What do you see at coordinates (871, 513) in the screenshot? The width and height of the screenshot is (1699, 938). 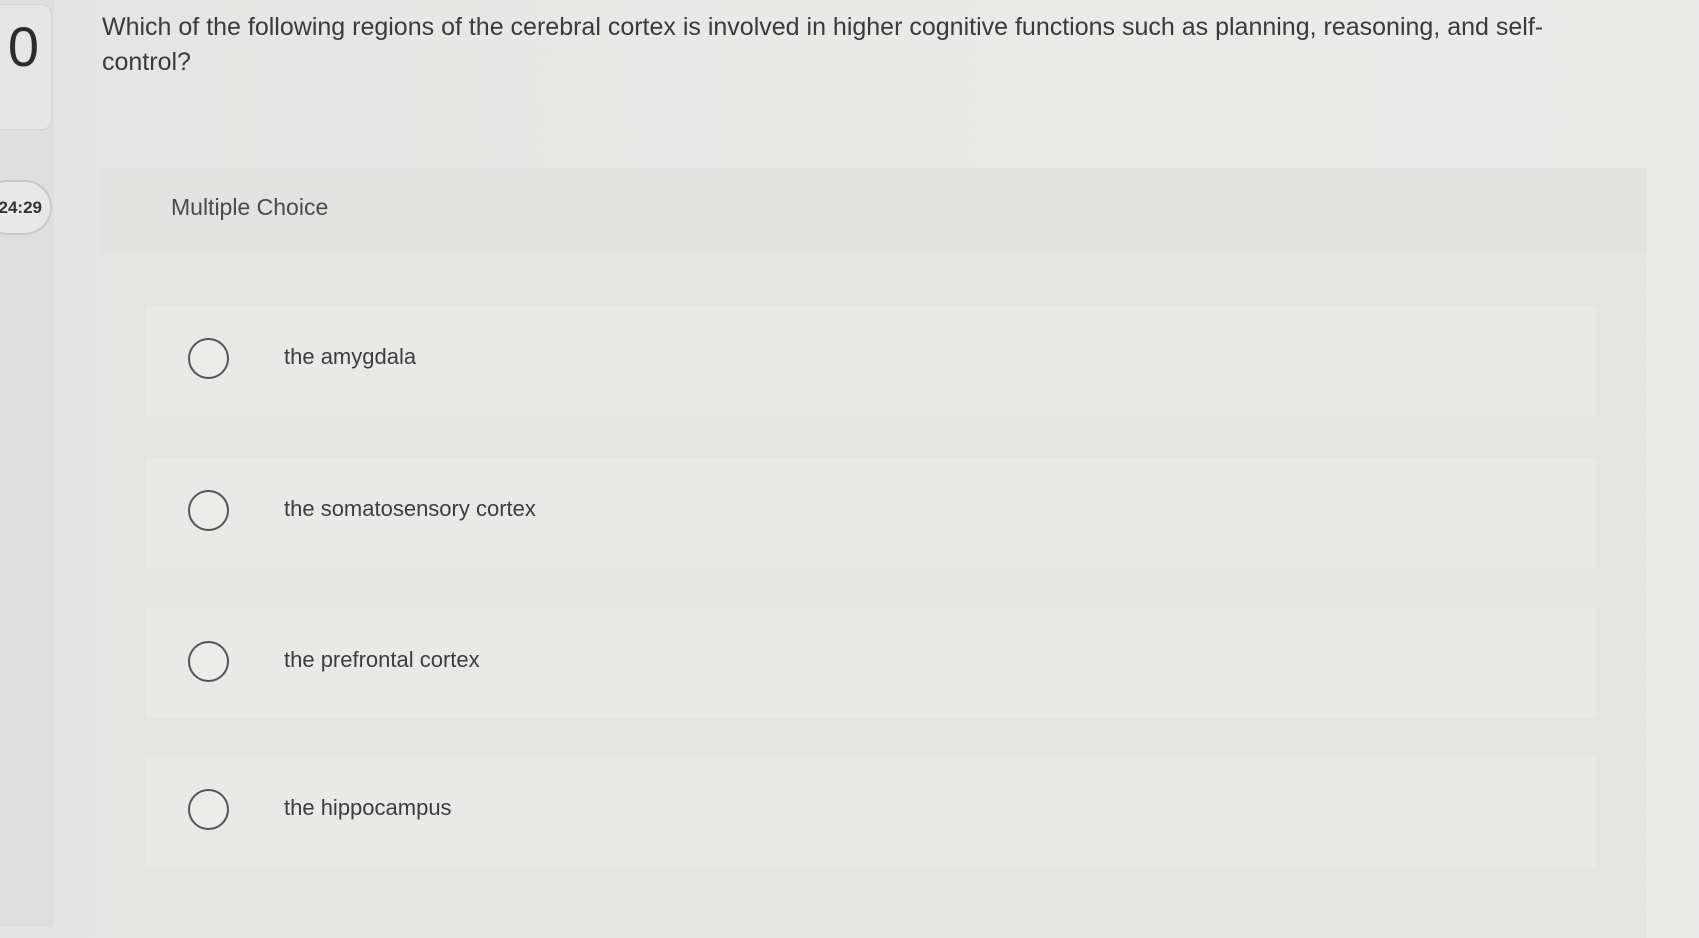 I see `answer-option-2: the somatosensory cortex` at bounding box center [871, 513].